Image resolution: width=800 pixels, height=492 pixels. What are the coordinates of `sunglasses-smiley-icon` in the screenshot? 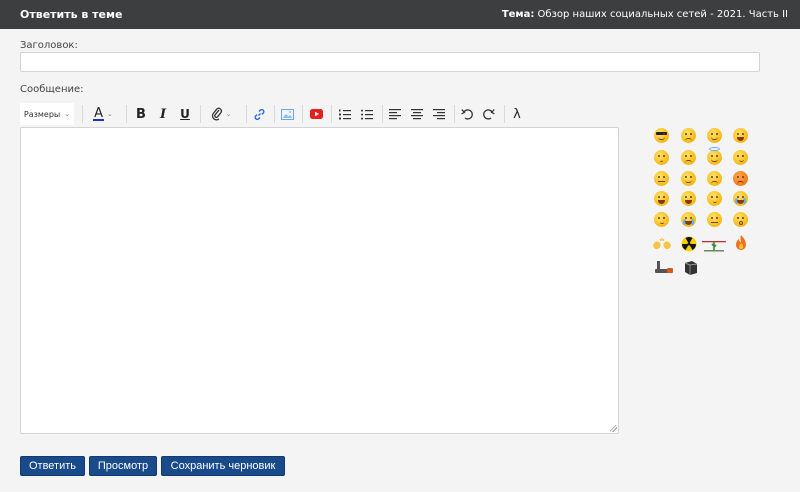 It's located at (661, 135).